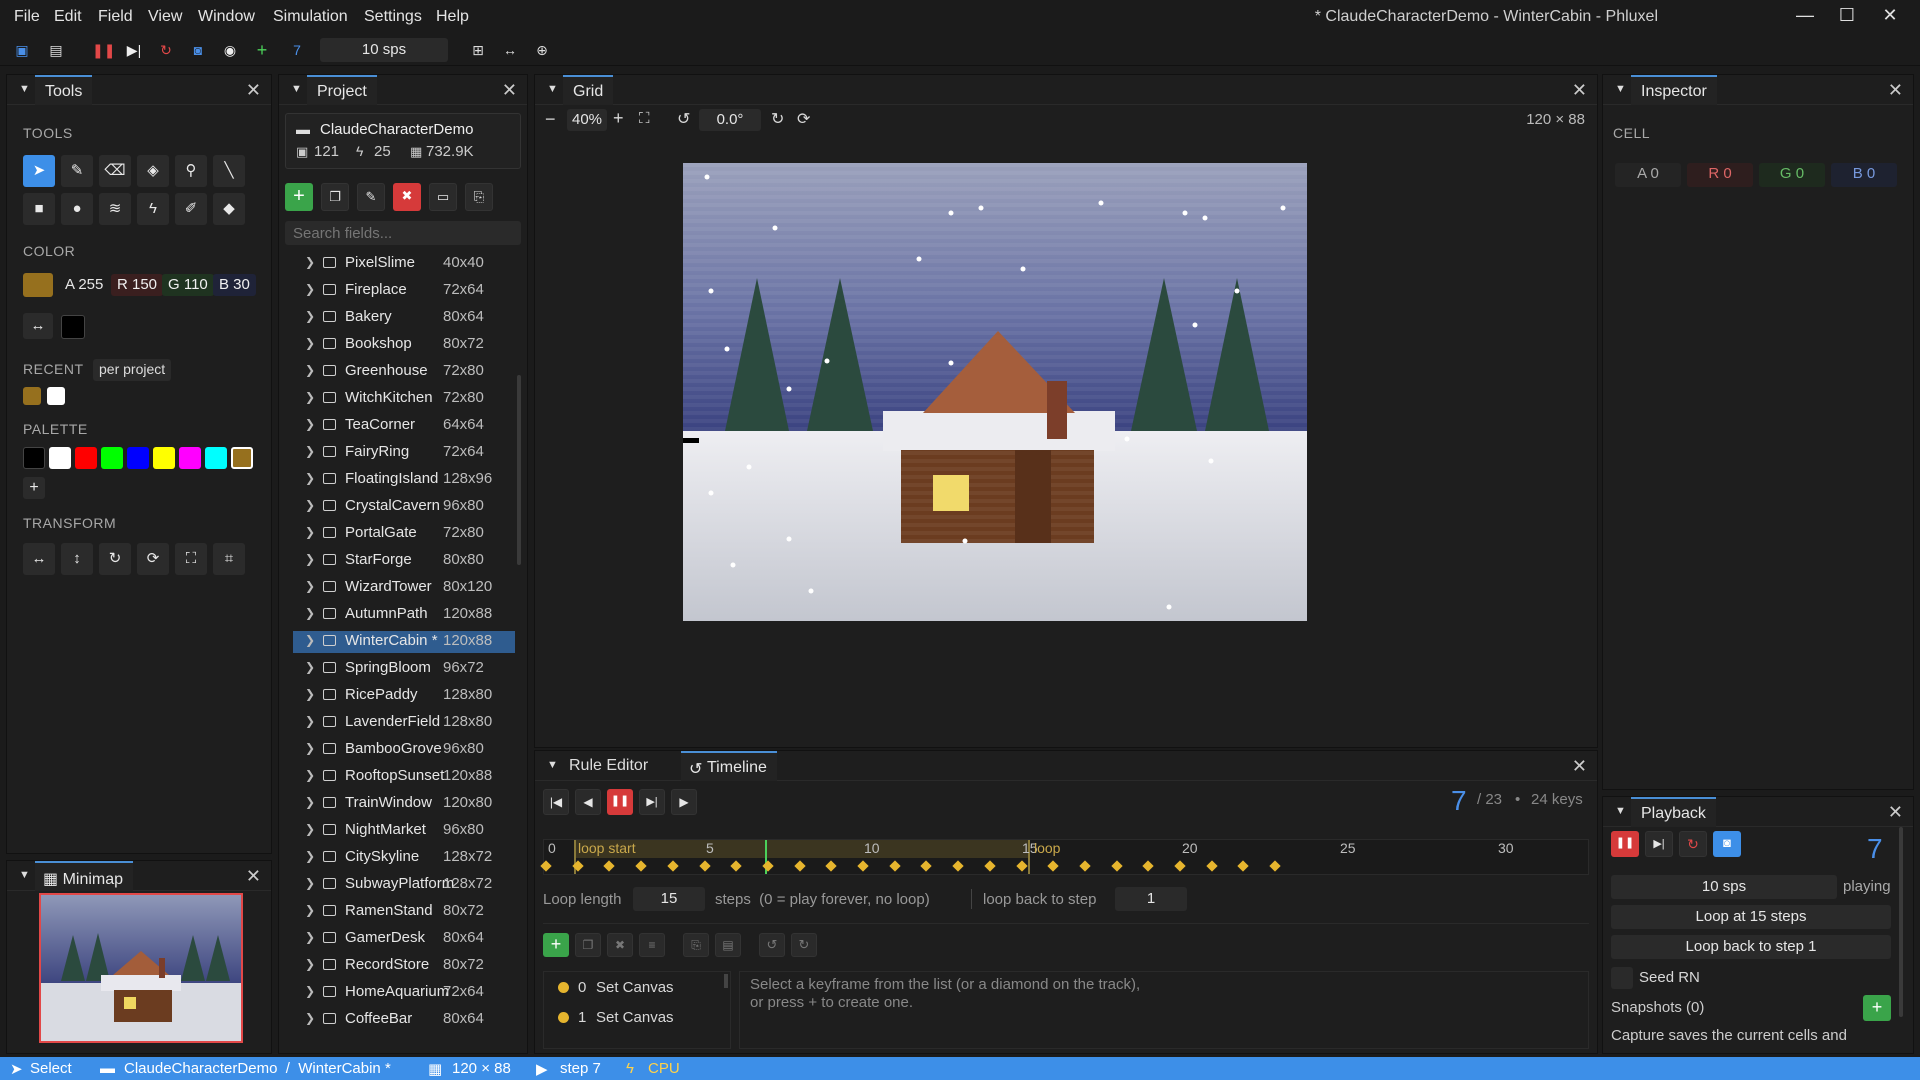 The image size is (1920, 1080). Describe the element at coordinates (371, 197) in the screenshot. I see `rename-icon: ✎` at that location.